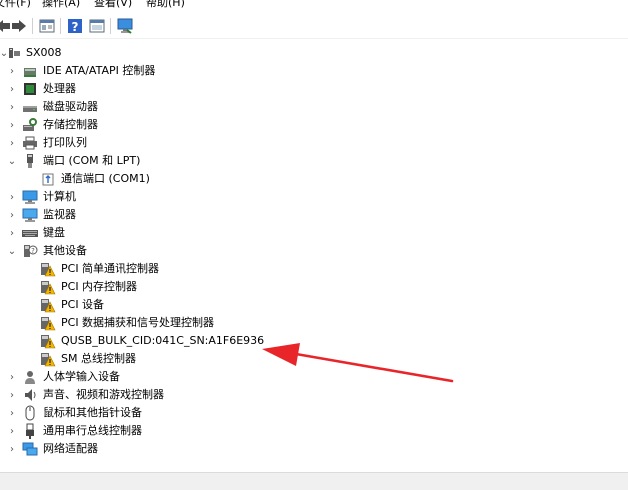  Describe the element at coordinates (97, 26) in the screenshot. I see `view-icon` at that location.